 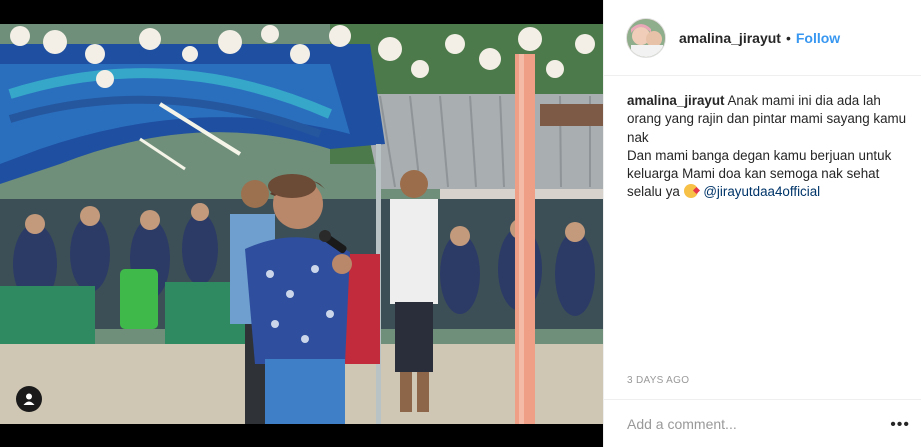 I want to click on username-link: amalina_jirayut, so click(x=730, y=38).